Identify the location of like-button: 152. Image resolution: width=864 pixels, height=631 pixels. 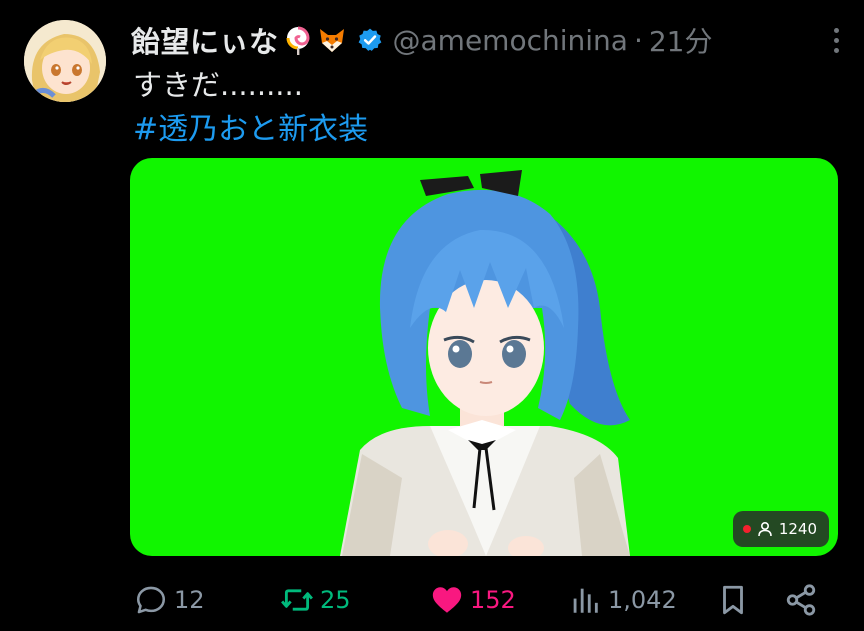
(473, 600).